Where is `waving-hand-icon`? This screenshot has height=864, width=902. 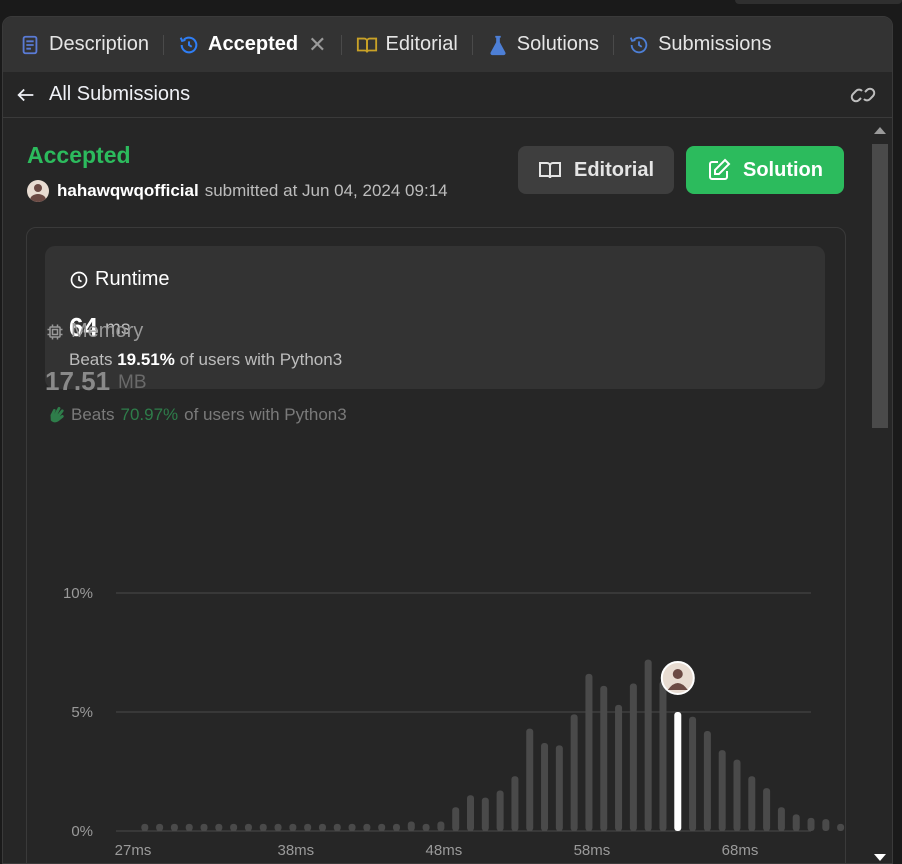
waving-hand-icon is located at coordinates (57, 414).